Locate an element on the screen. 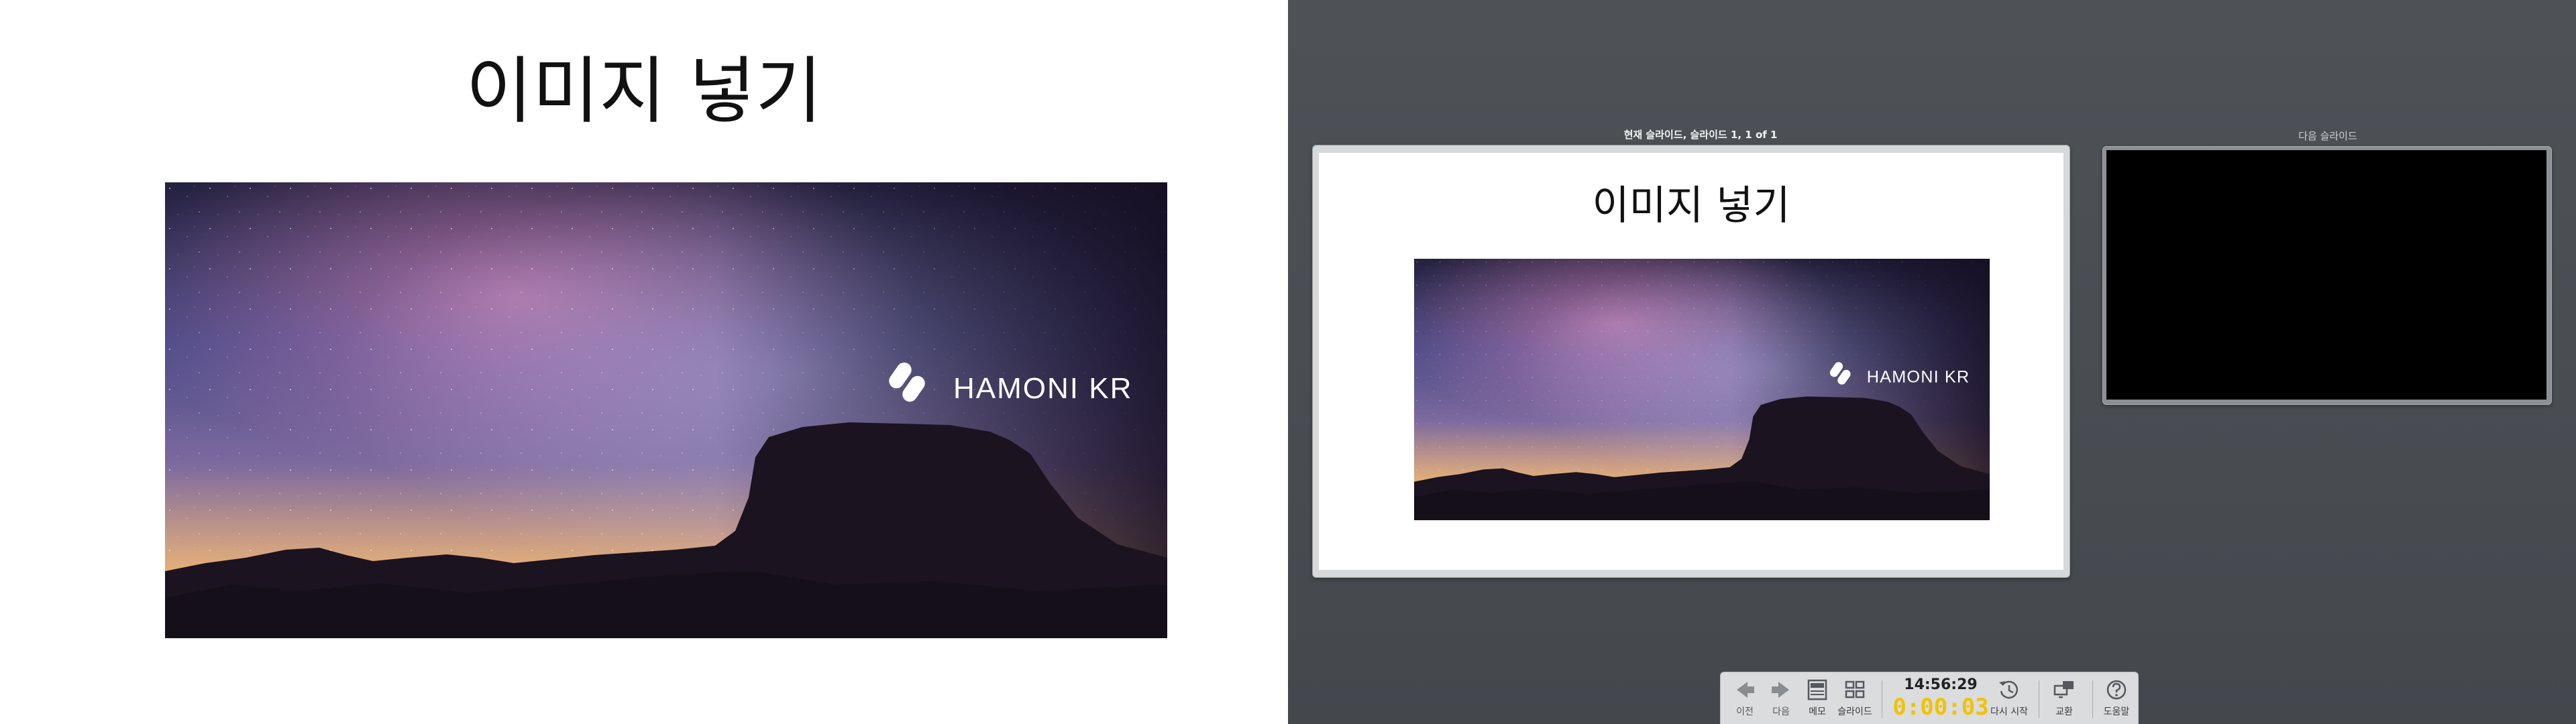  previous-label: 이전 is located at coordinates (1745, 712).